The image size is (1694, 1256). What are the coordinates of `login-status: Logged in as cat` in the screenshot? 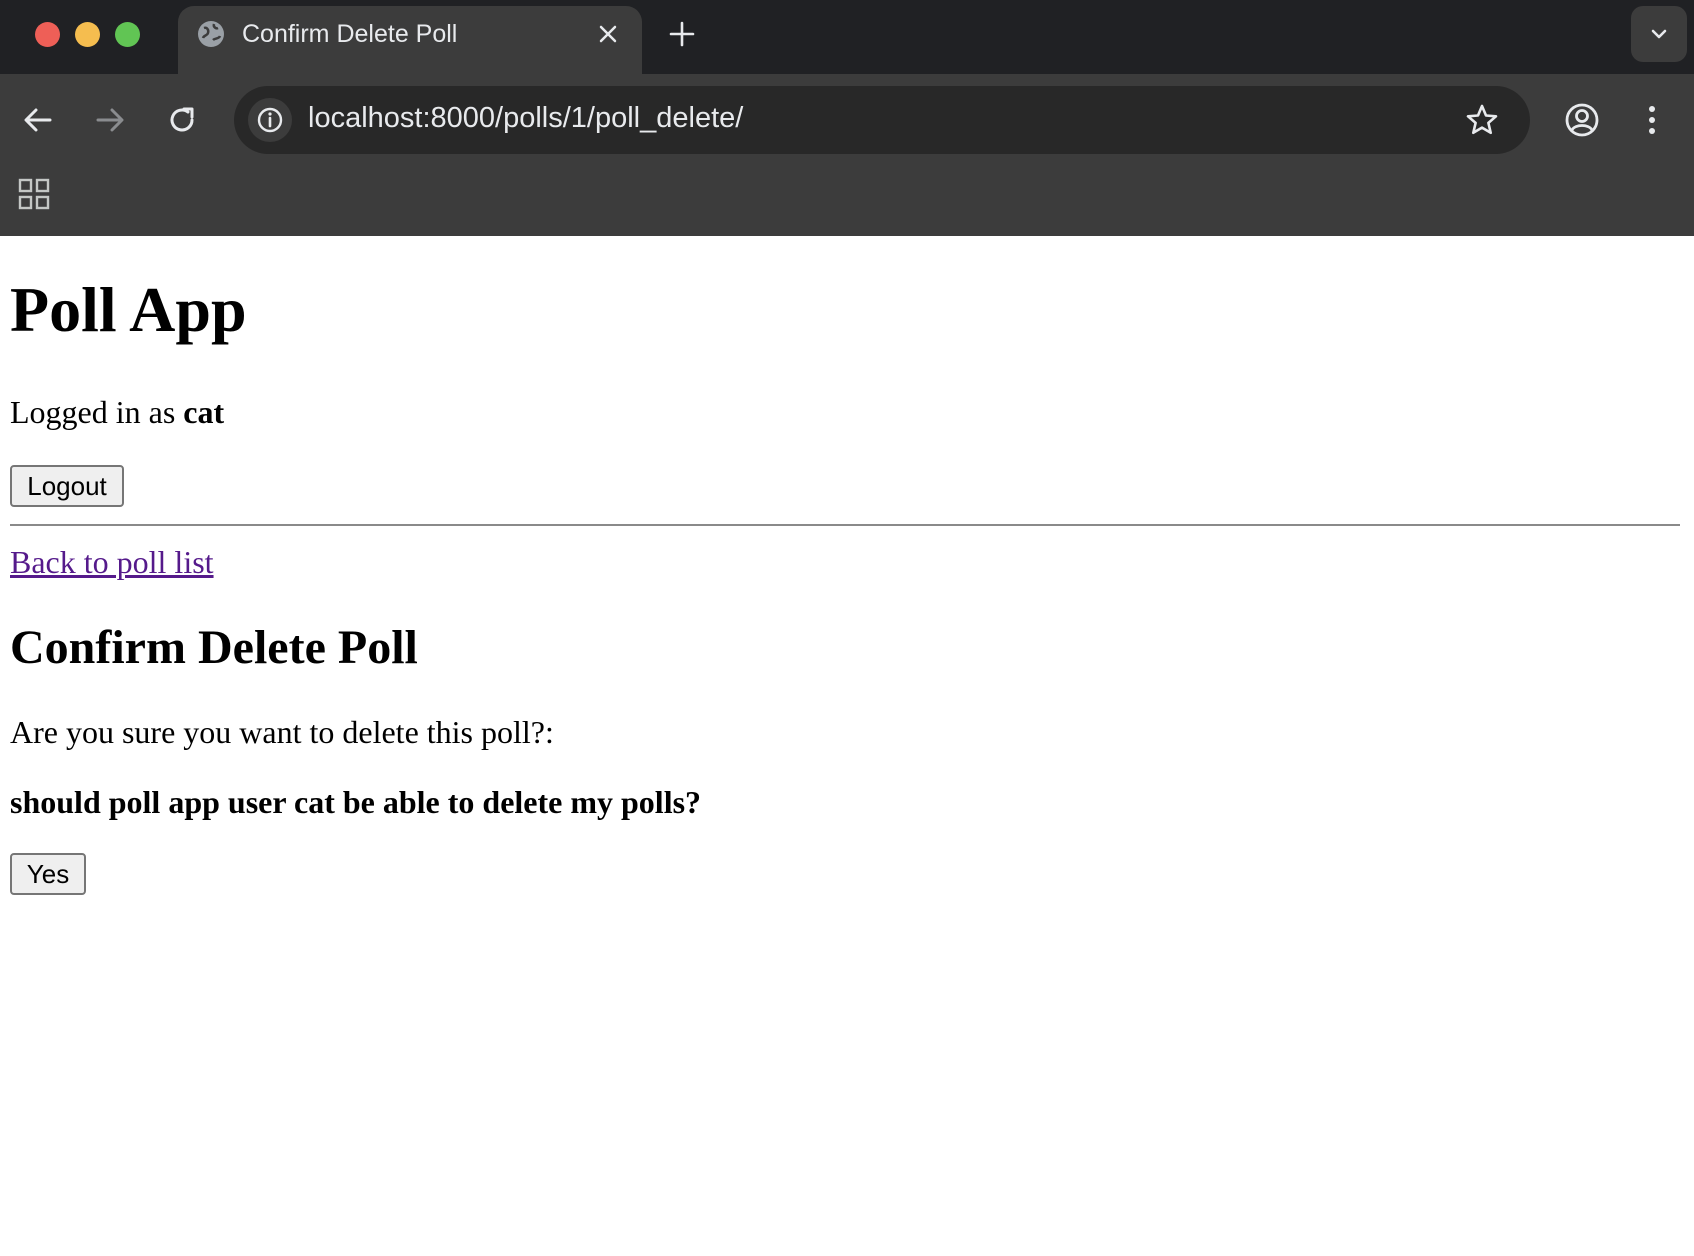 It's located at (117, 412).